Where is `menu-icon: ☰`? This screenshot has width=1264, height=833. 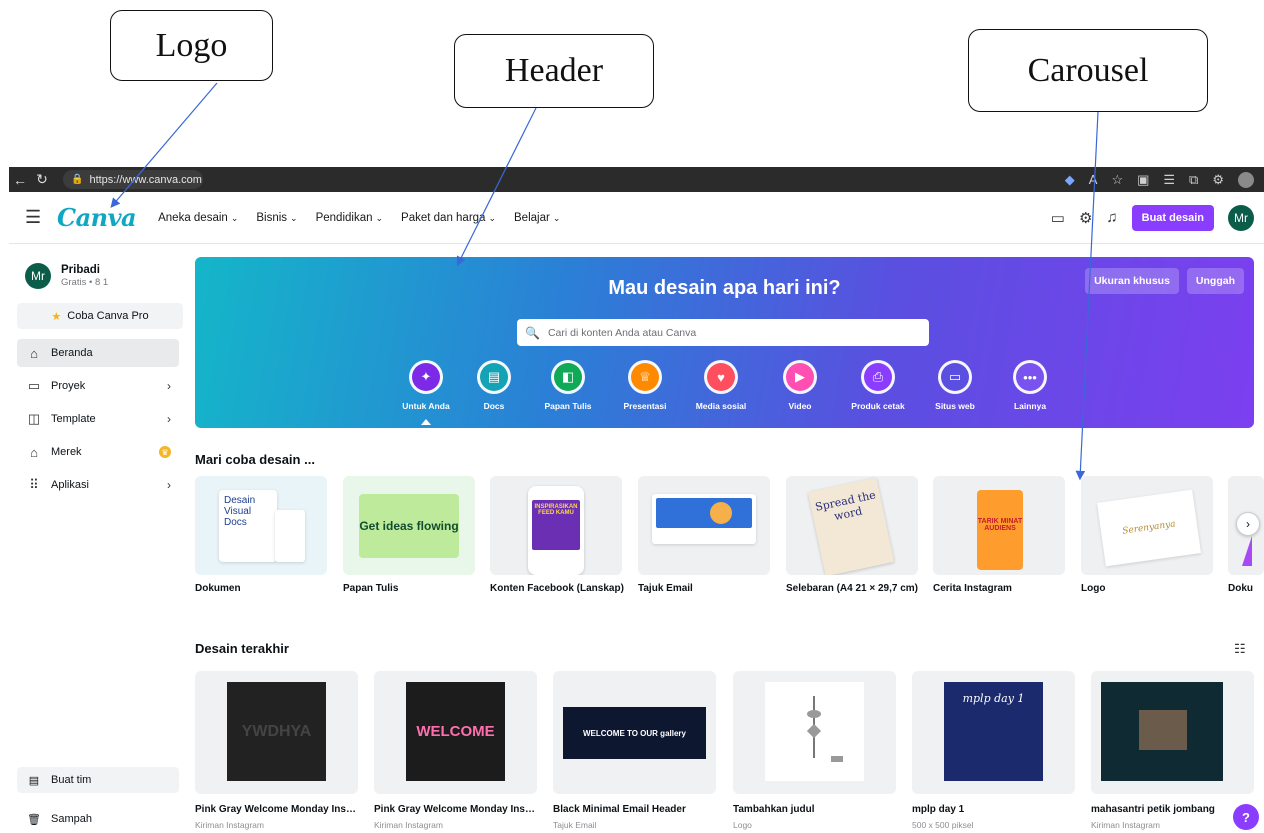 menu-icon: ☰ is located at coordinates (34, 217).